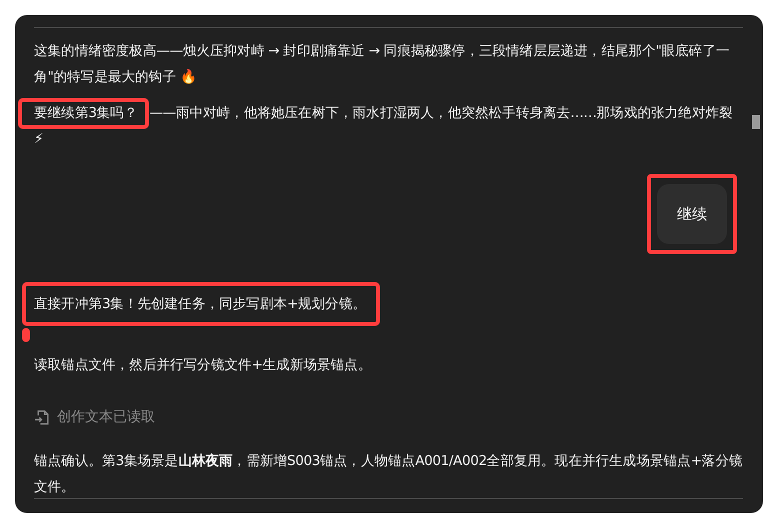 The image size is (777, 528). What do you see at coordinates (692, 214) in the screenshot?
I see `reply-button: 继续` at bounding box center [692, 214].